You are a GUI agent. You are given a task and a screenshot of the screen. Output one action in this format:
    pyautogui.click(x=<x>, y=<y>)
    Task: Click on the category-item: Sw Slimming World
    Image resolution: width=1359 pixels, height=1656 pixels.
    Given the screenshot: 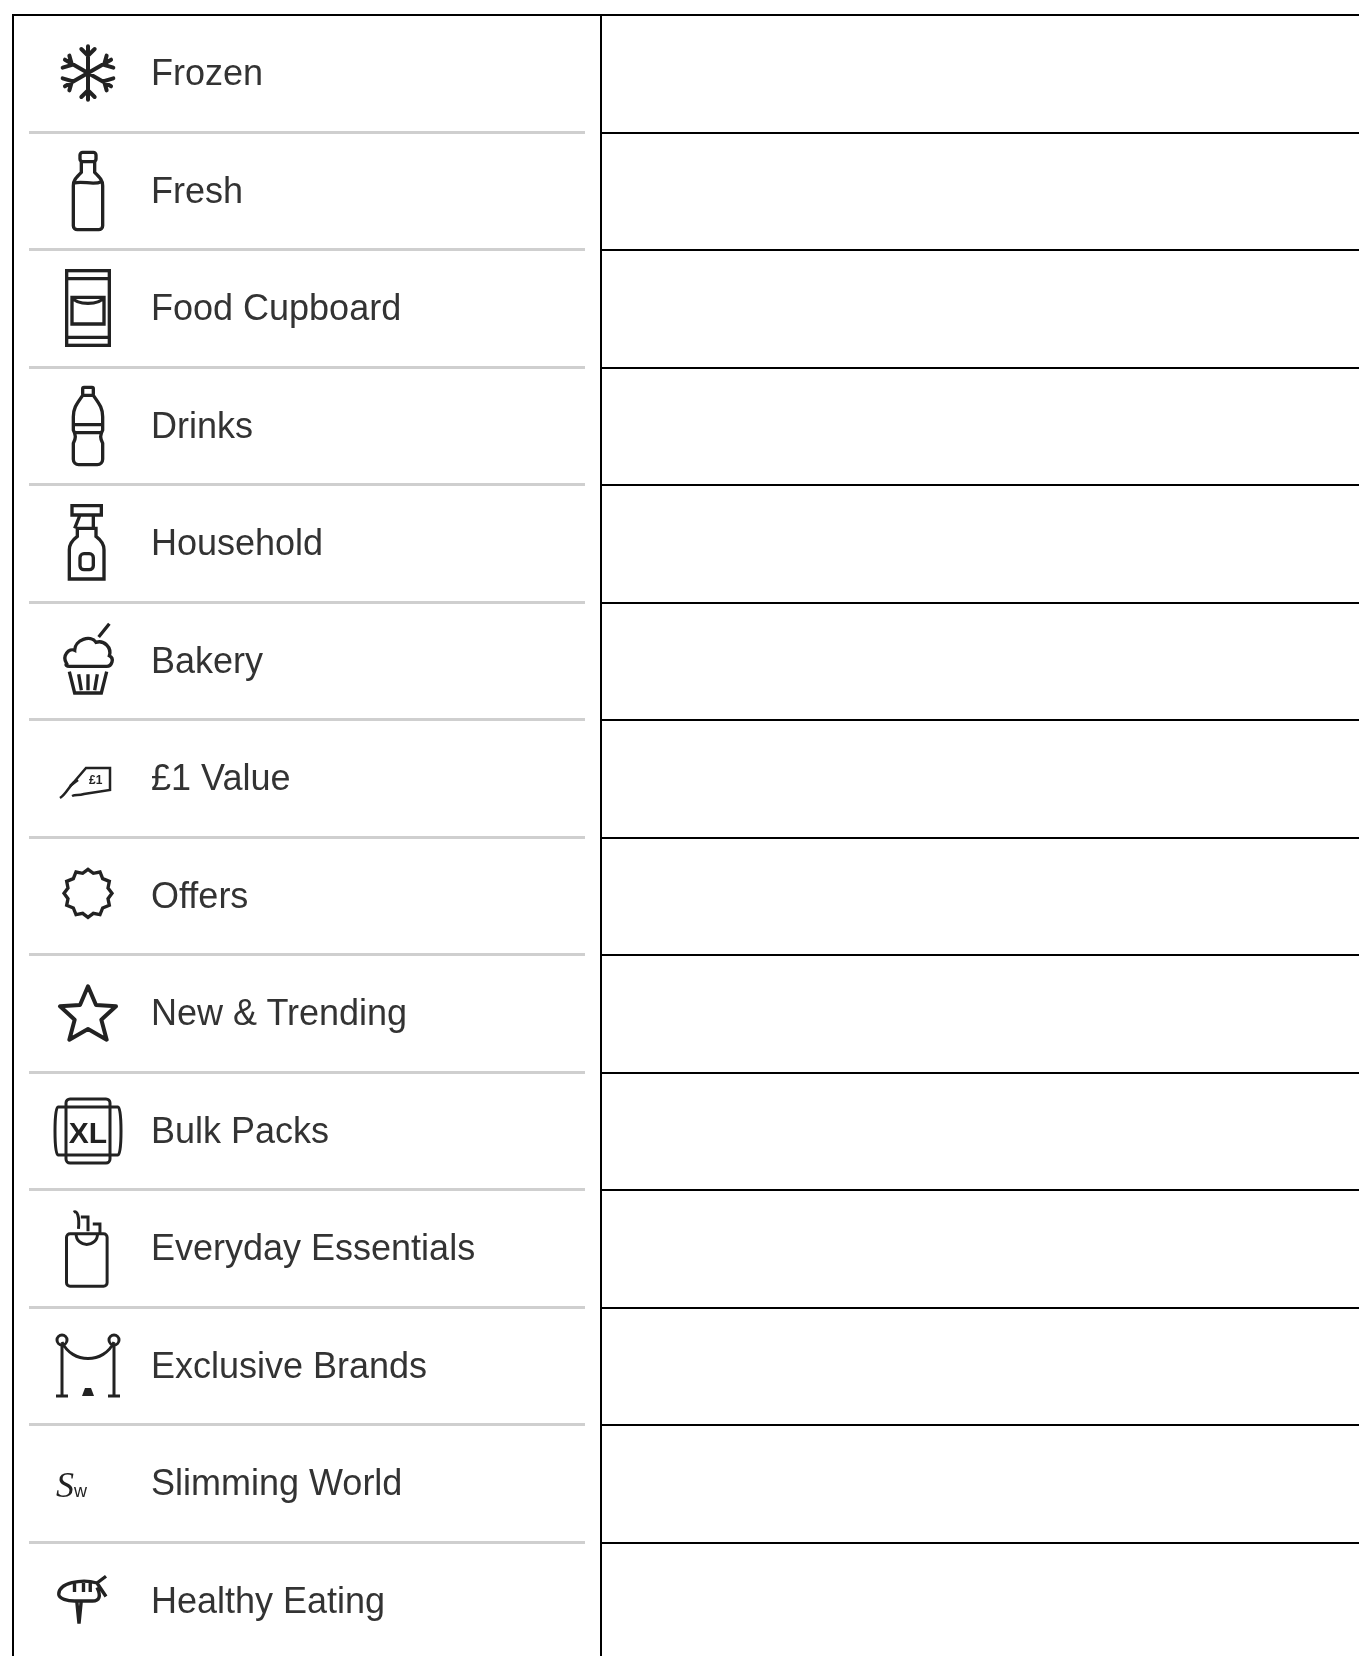 What is the action you would take?
    pyautogui.click(x=307, y=1485)
    